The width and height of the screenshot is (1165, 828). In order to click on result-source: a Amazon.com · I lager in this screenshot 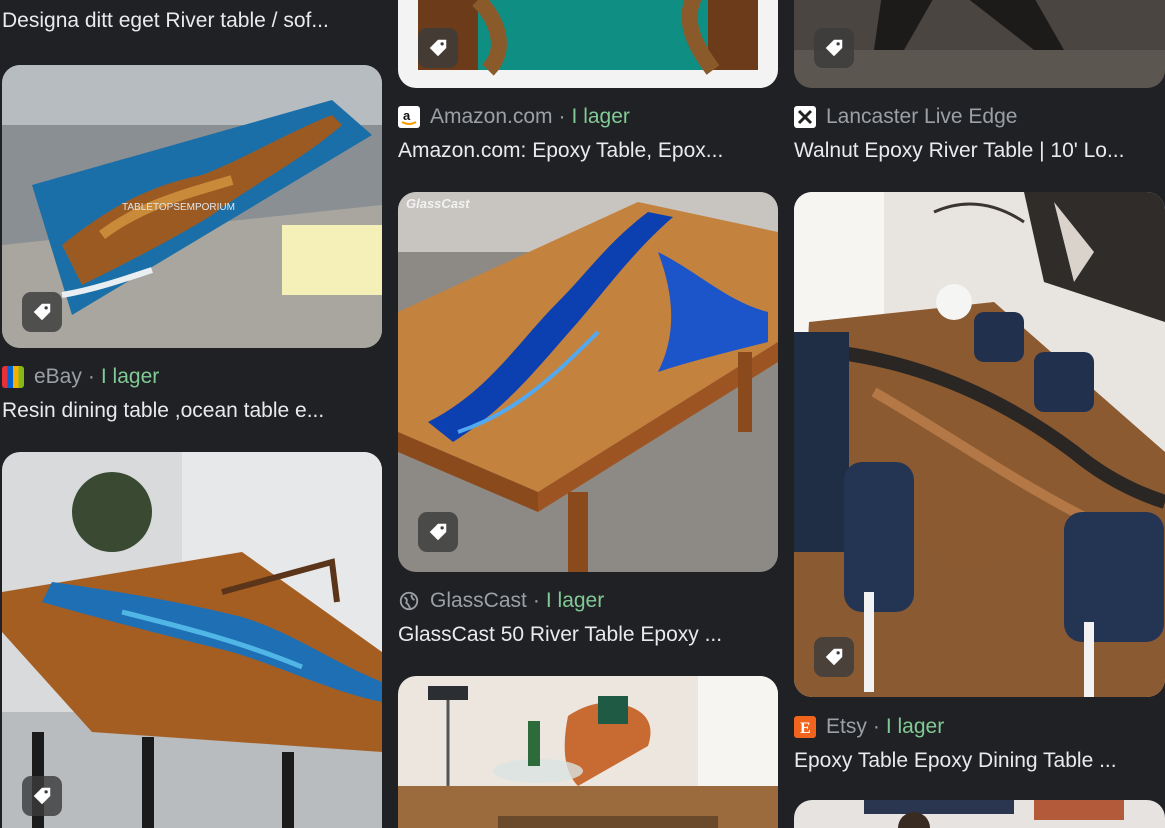, I will do `click(514, 117)`.